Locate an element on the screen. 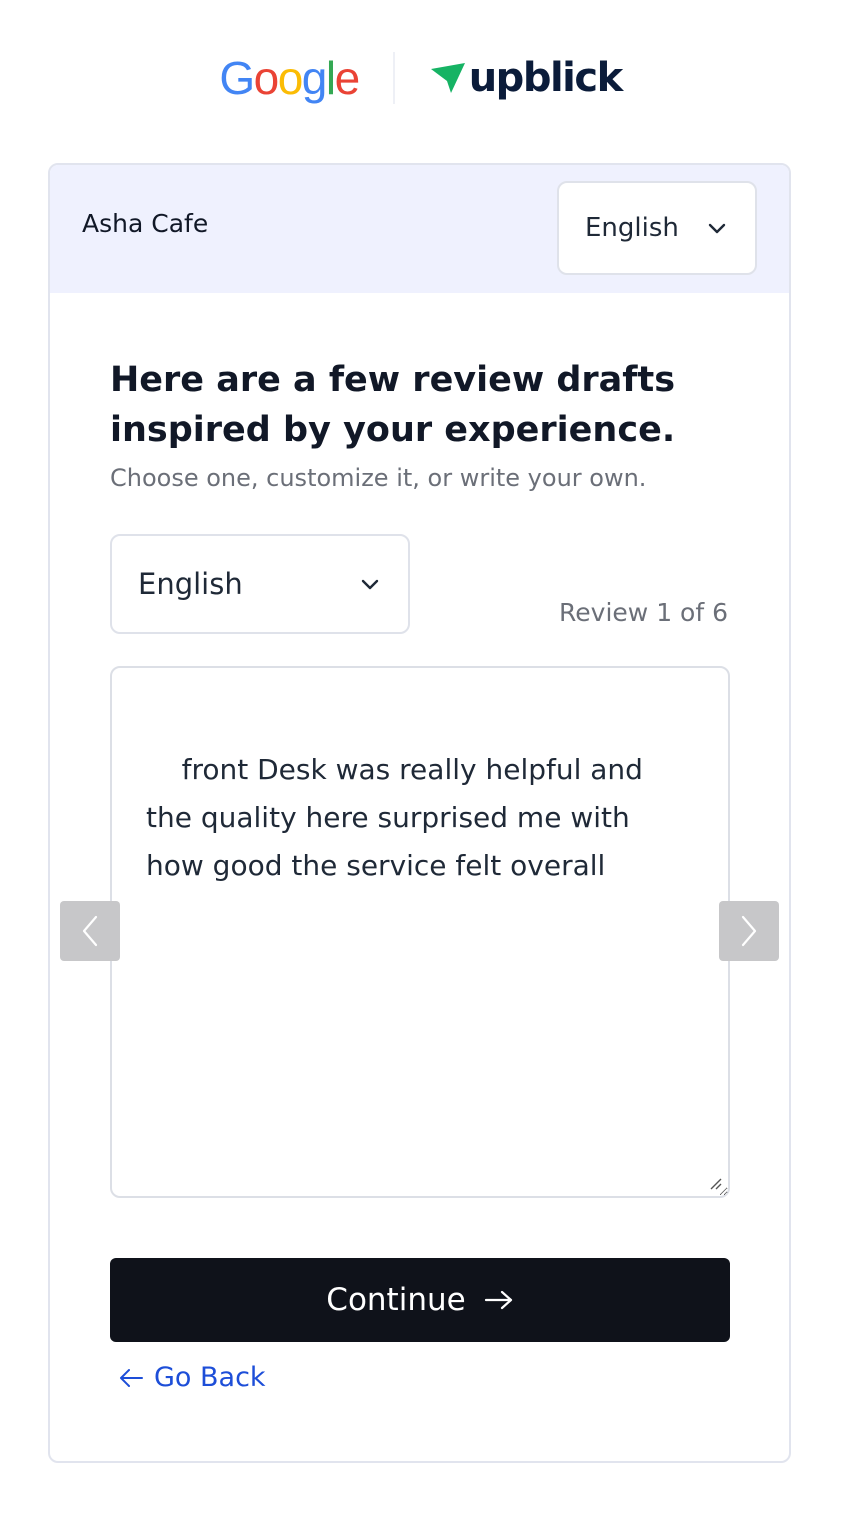  continue-label: Continue is located at coordinates (396, 1300).